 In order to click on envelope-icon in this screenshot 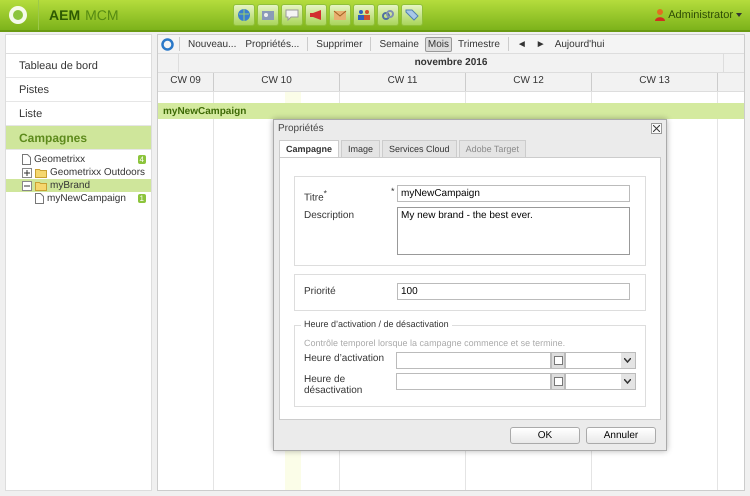, I will do `click(340, 15)`.